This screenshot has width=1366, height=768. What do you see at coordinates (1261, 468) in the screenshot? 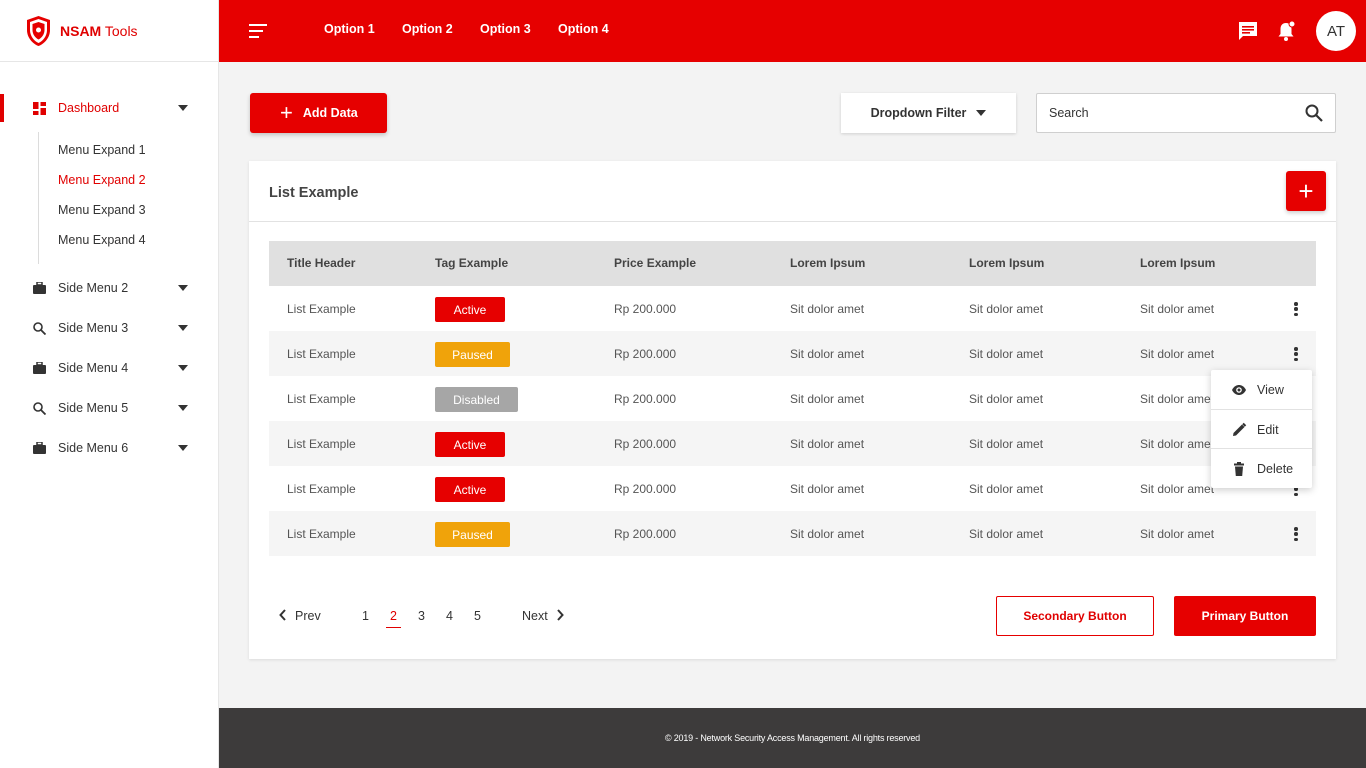
I see `menu-item-delete: Delete` at bounding box center [1261, 468].